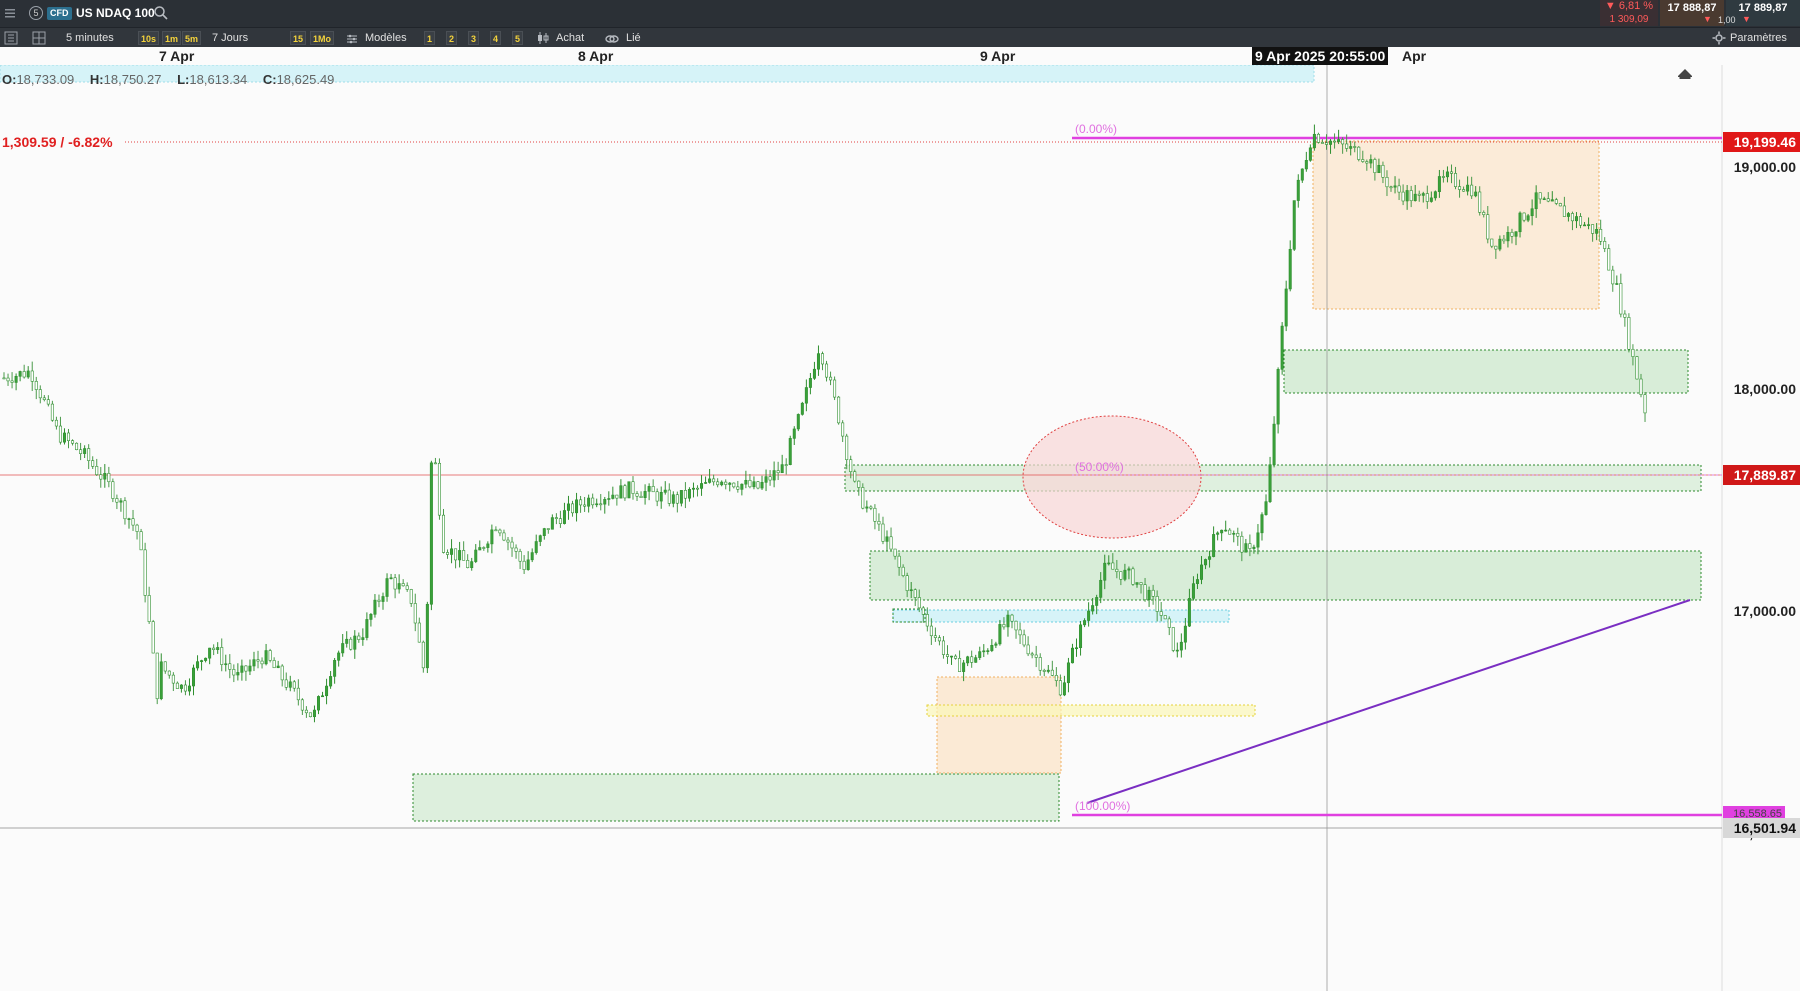  I want to click on templates-icon, so click(352, 38).